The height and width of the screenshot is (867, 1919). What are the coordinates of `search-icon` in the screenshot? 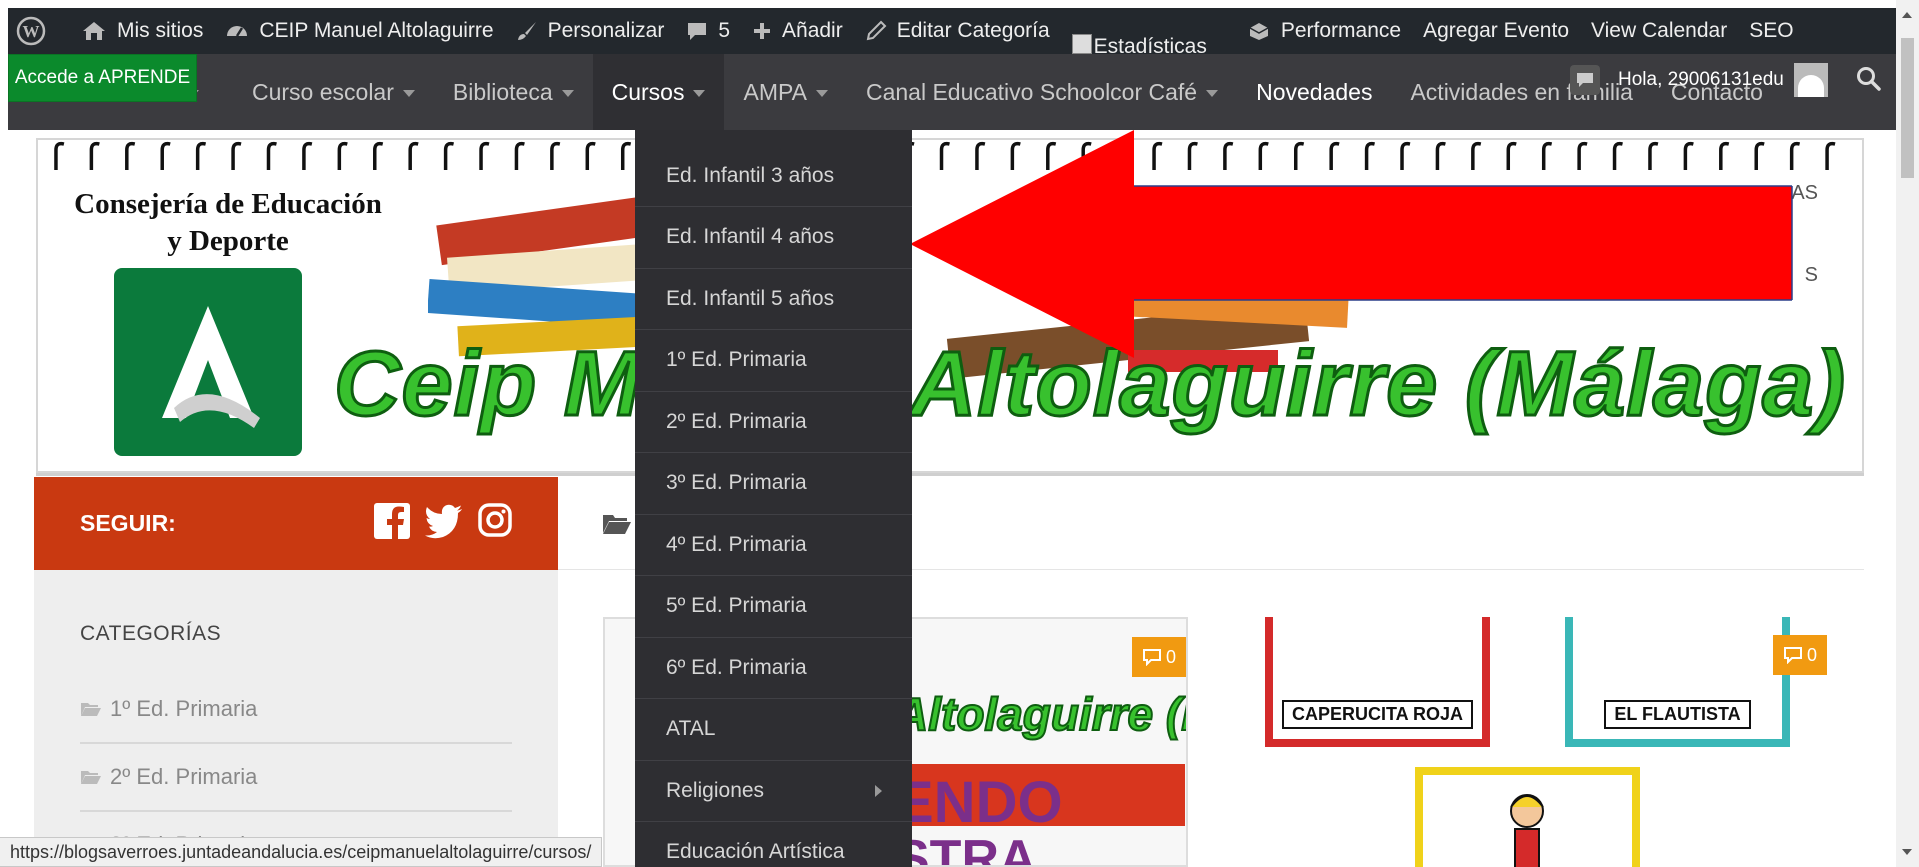 It's located at (1869, 79).